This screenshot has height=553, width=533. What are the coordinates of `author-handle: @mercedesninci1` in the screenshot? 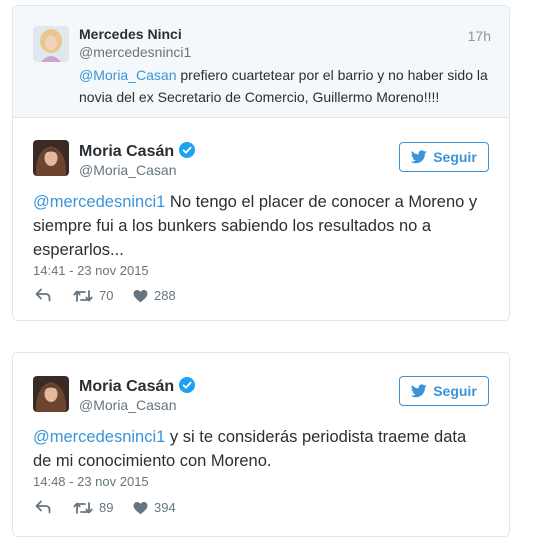 It's located at (135, 52).